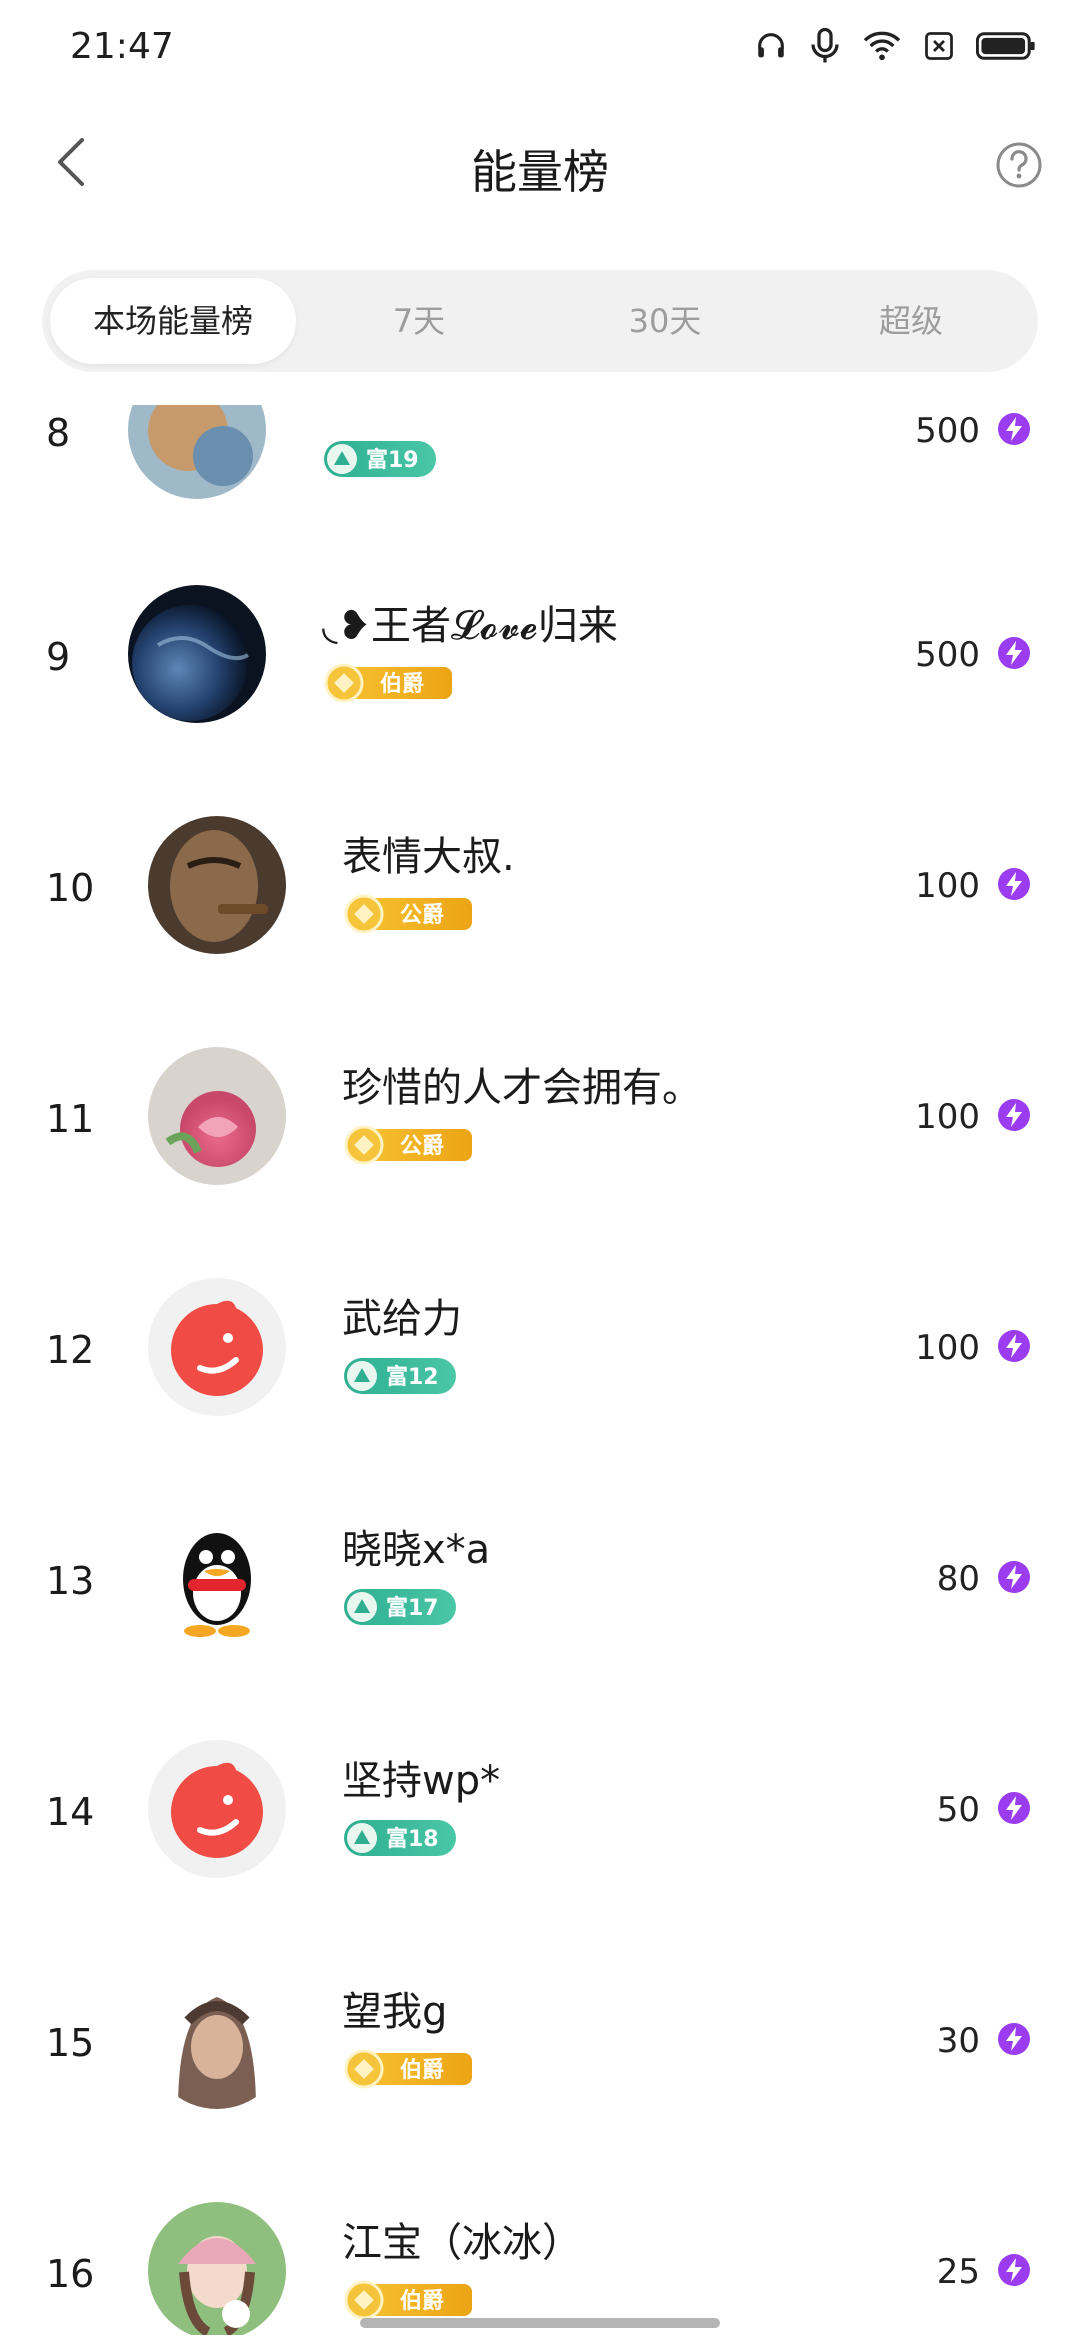  I want to click on no-sim-icon, so click(939, 46).